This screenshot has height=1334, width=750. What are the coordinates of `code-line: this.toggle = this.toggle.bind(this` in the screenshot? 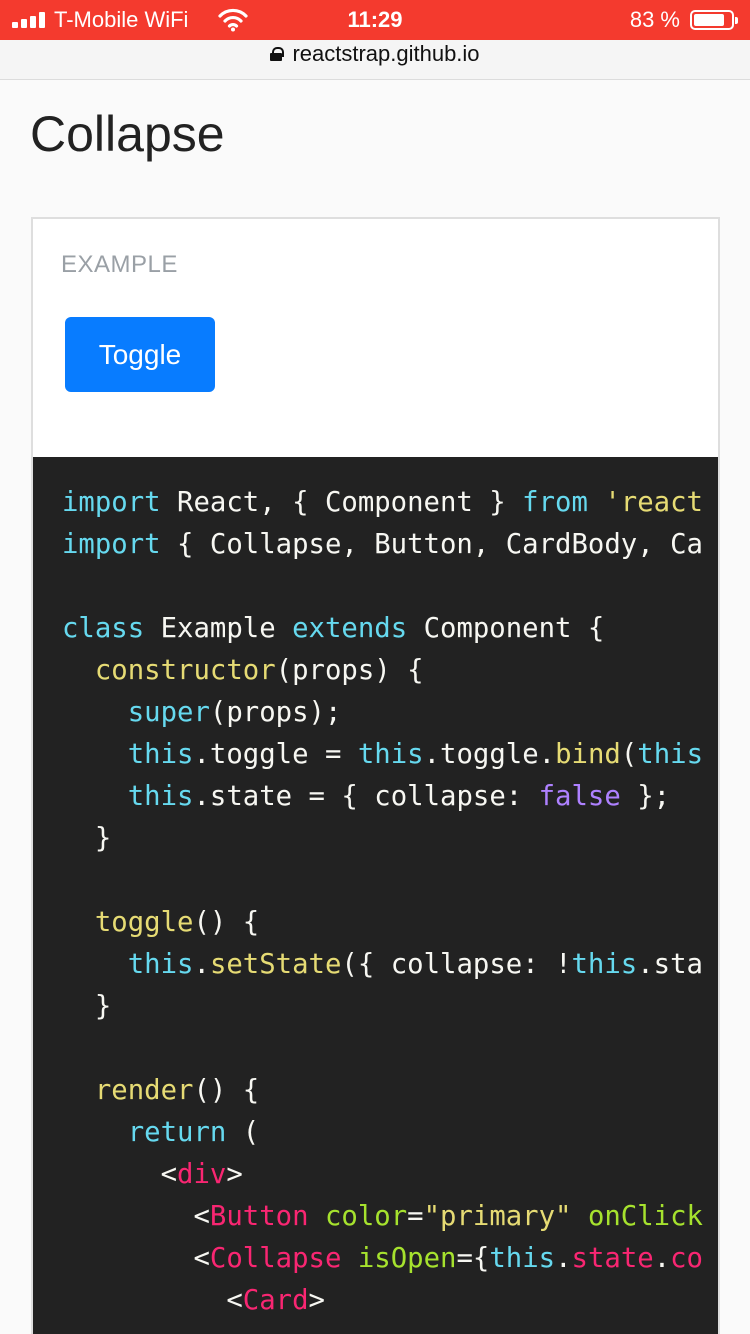 It's located at (382, 755).